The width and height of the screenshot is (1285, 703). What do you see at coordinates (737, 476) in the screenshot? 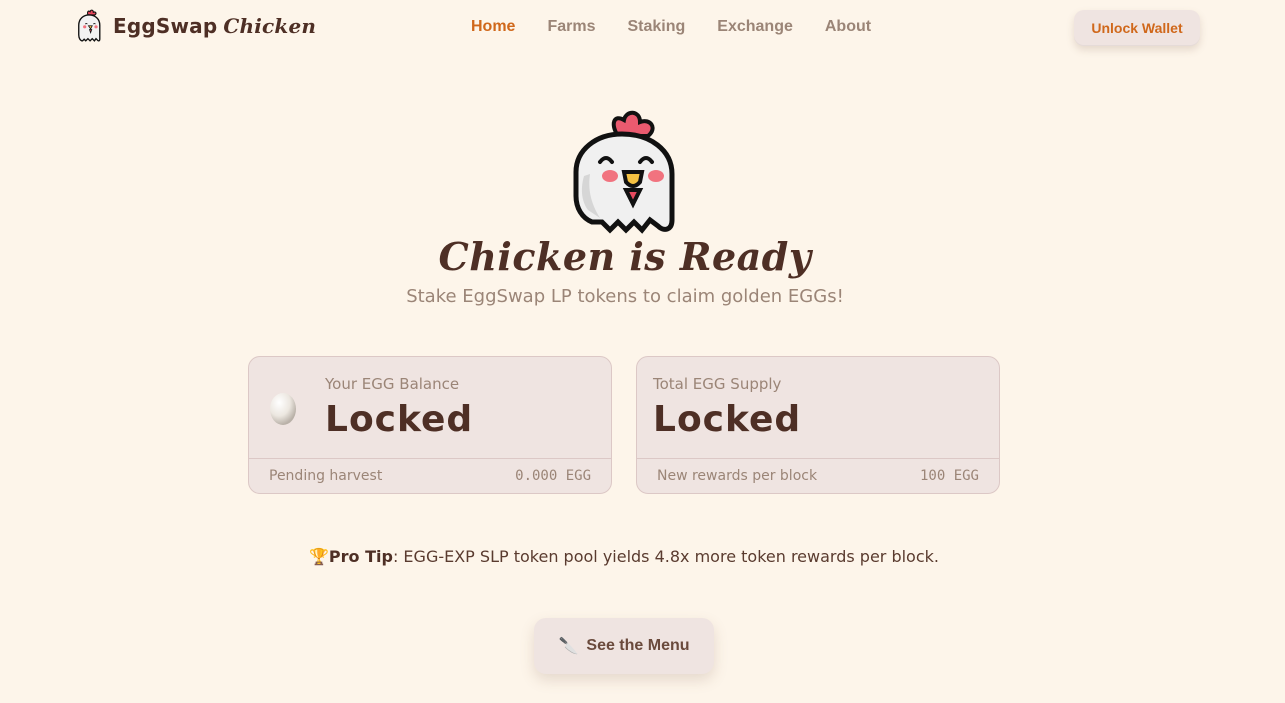
I see `rewards-per-block-label: New rewards per block` at bounding box center [737, 476].